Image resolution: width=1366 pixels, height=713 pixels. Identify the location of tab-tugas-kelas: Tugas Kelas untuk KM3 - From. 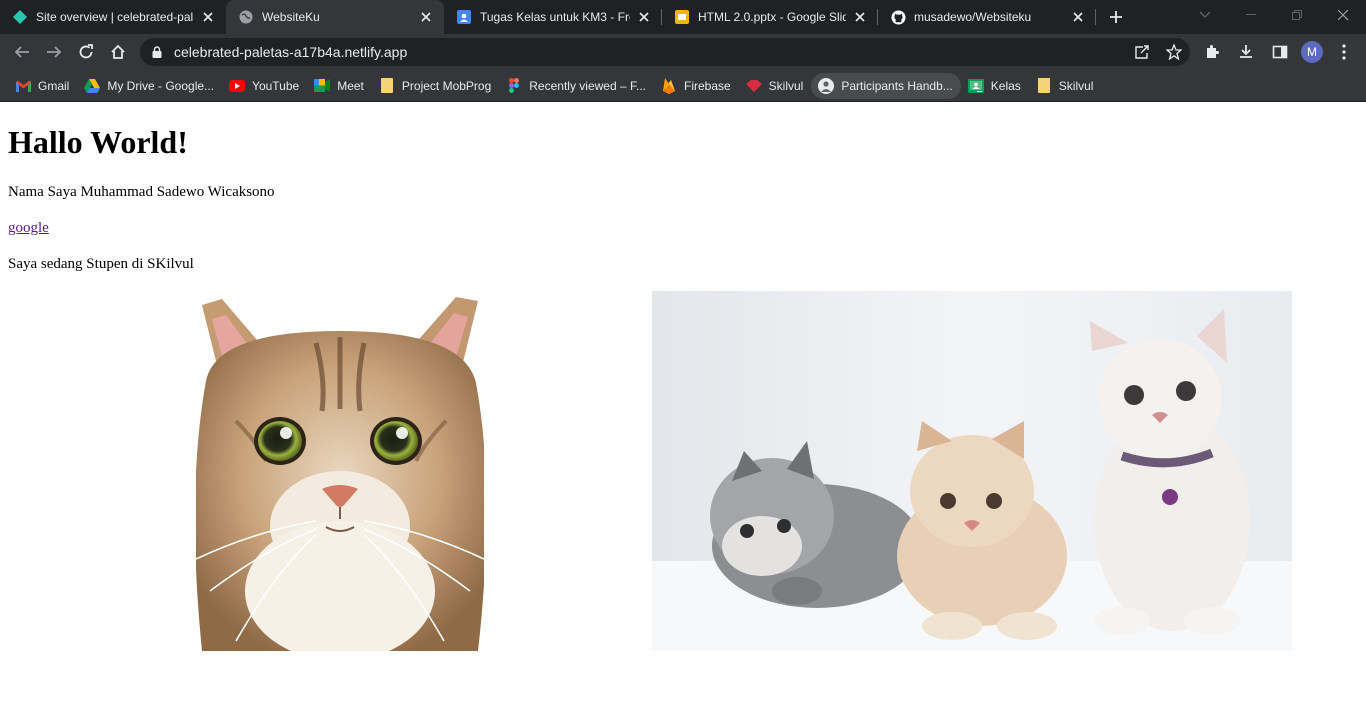
(553, 17).